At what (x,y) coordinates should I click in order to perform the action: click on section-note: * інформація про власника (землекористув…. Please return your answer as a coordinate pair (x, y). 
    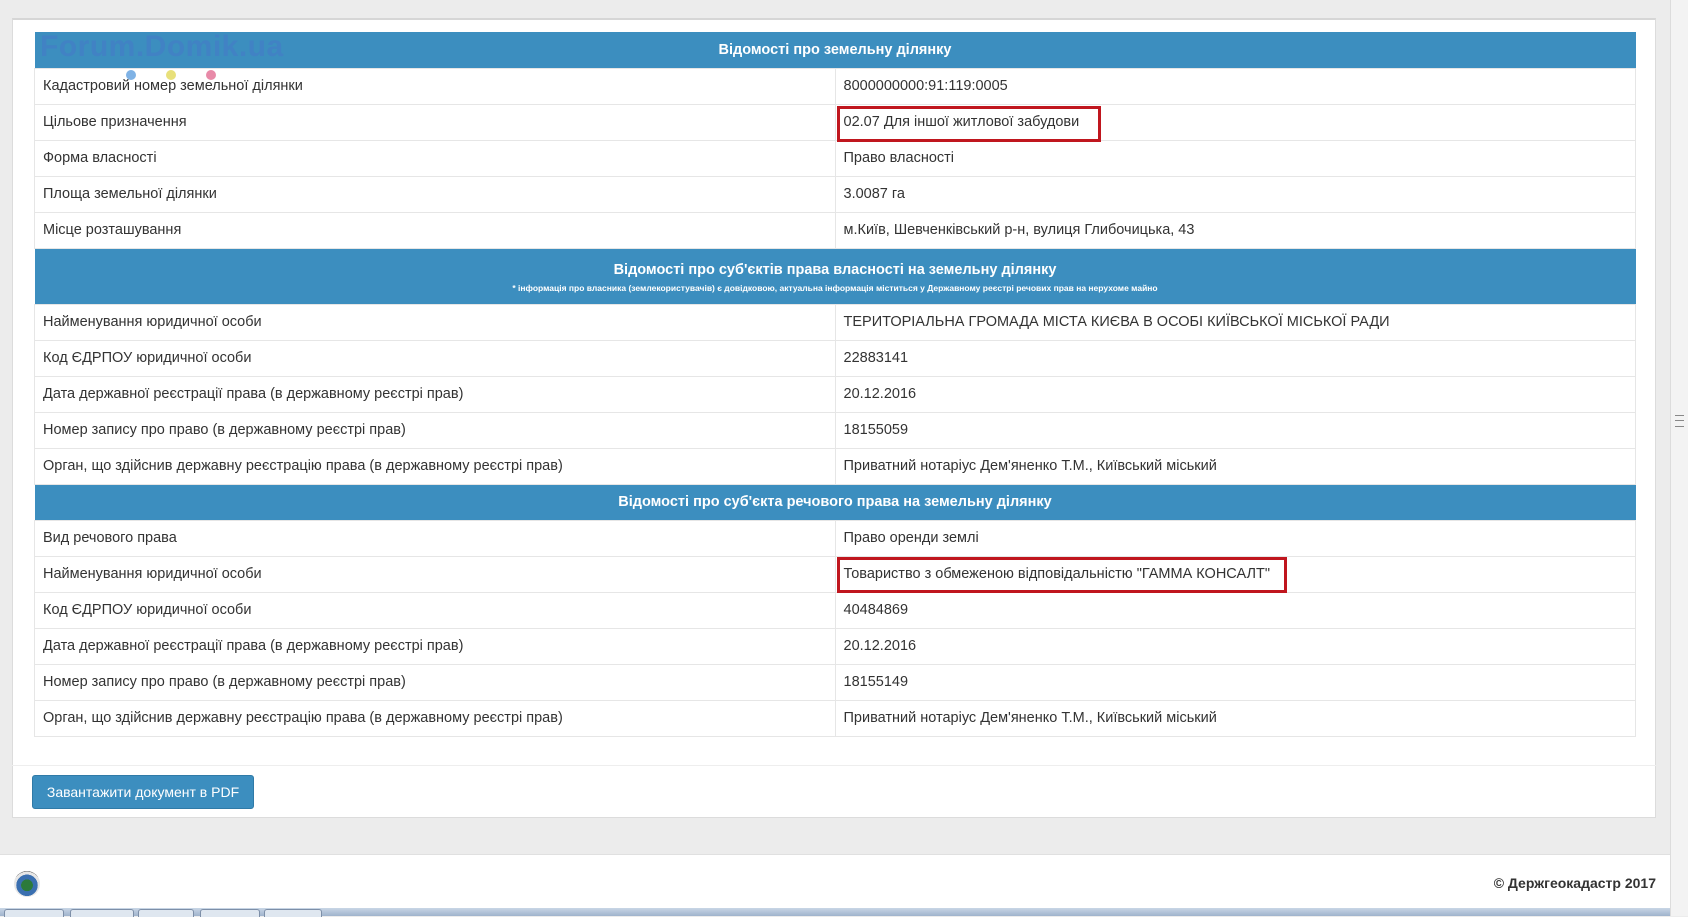
    Looking at the image, I should click on (835, 287).